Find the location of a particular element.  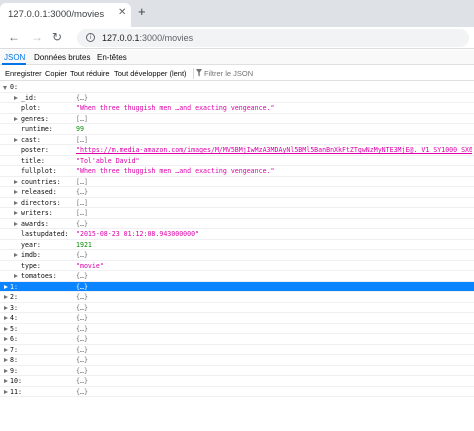

tree-row-item: 2: {…} is located at coordinates (237, 297).